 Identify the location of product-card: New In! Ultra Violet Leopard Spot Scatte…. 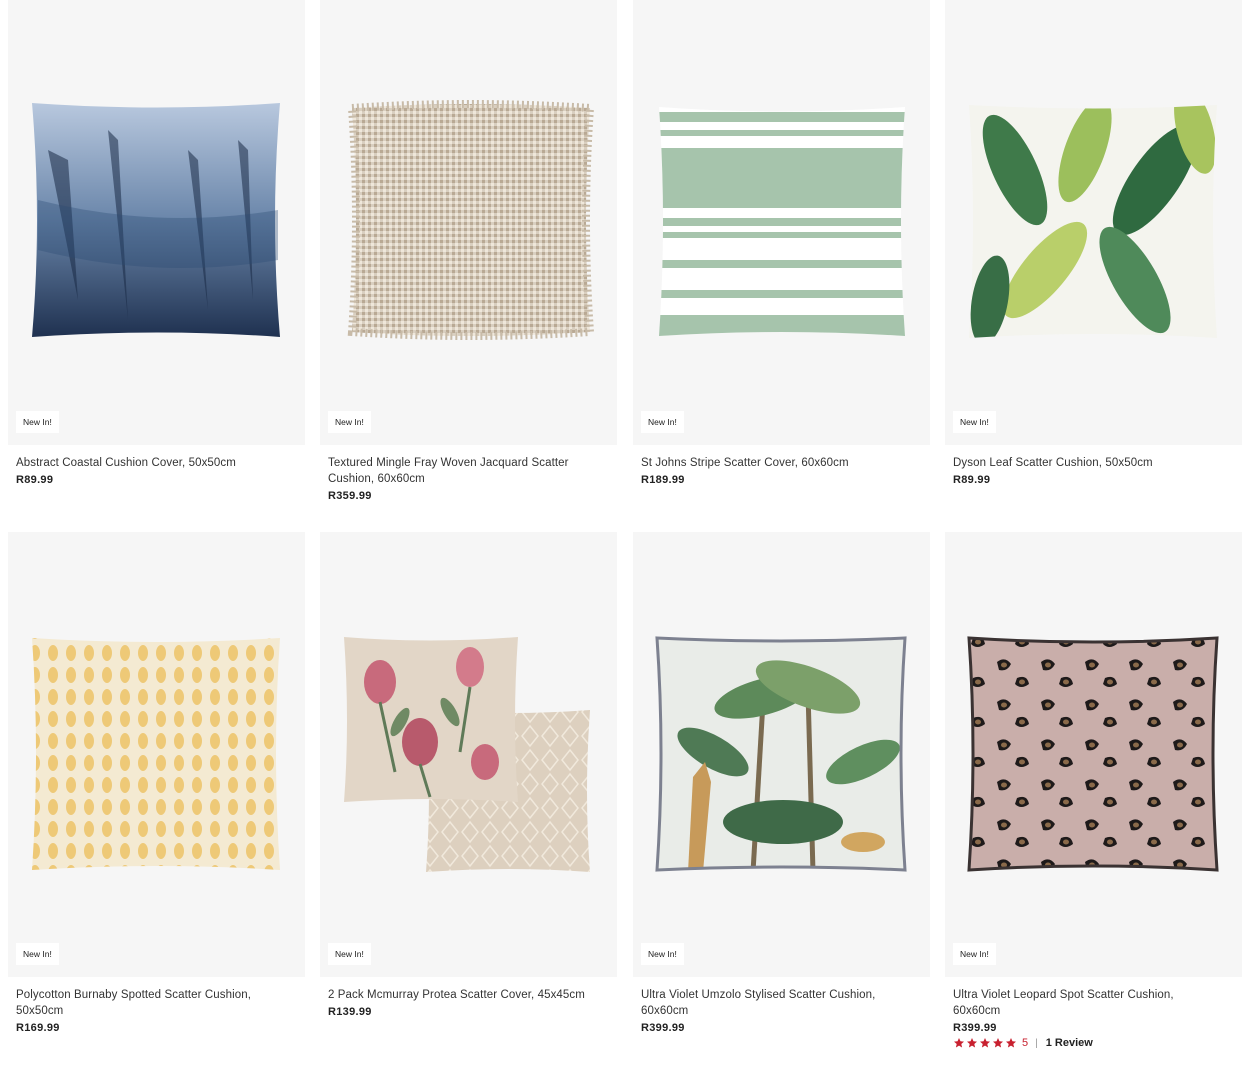
(1093, 790).